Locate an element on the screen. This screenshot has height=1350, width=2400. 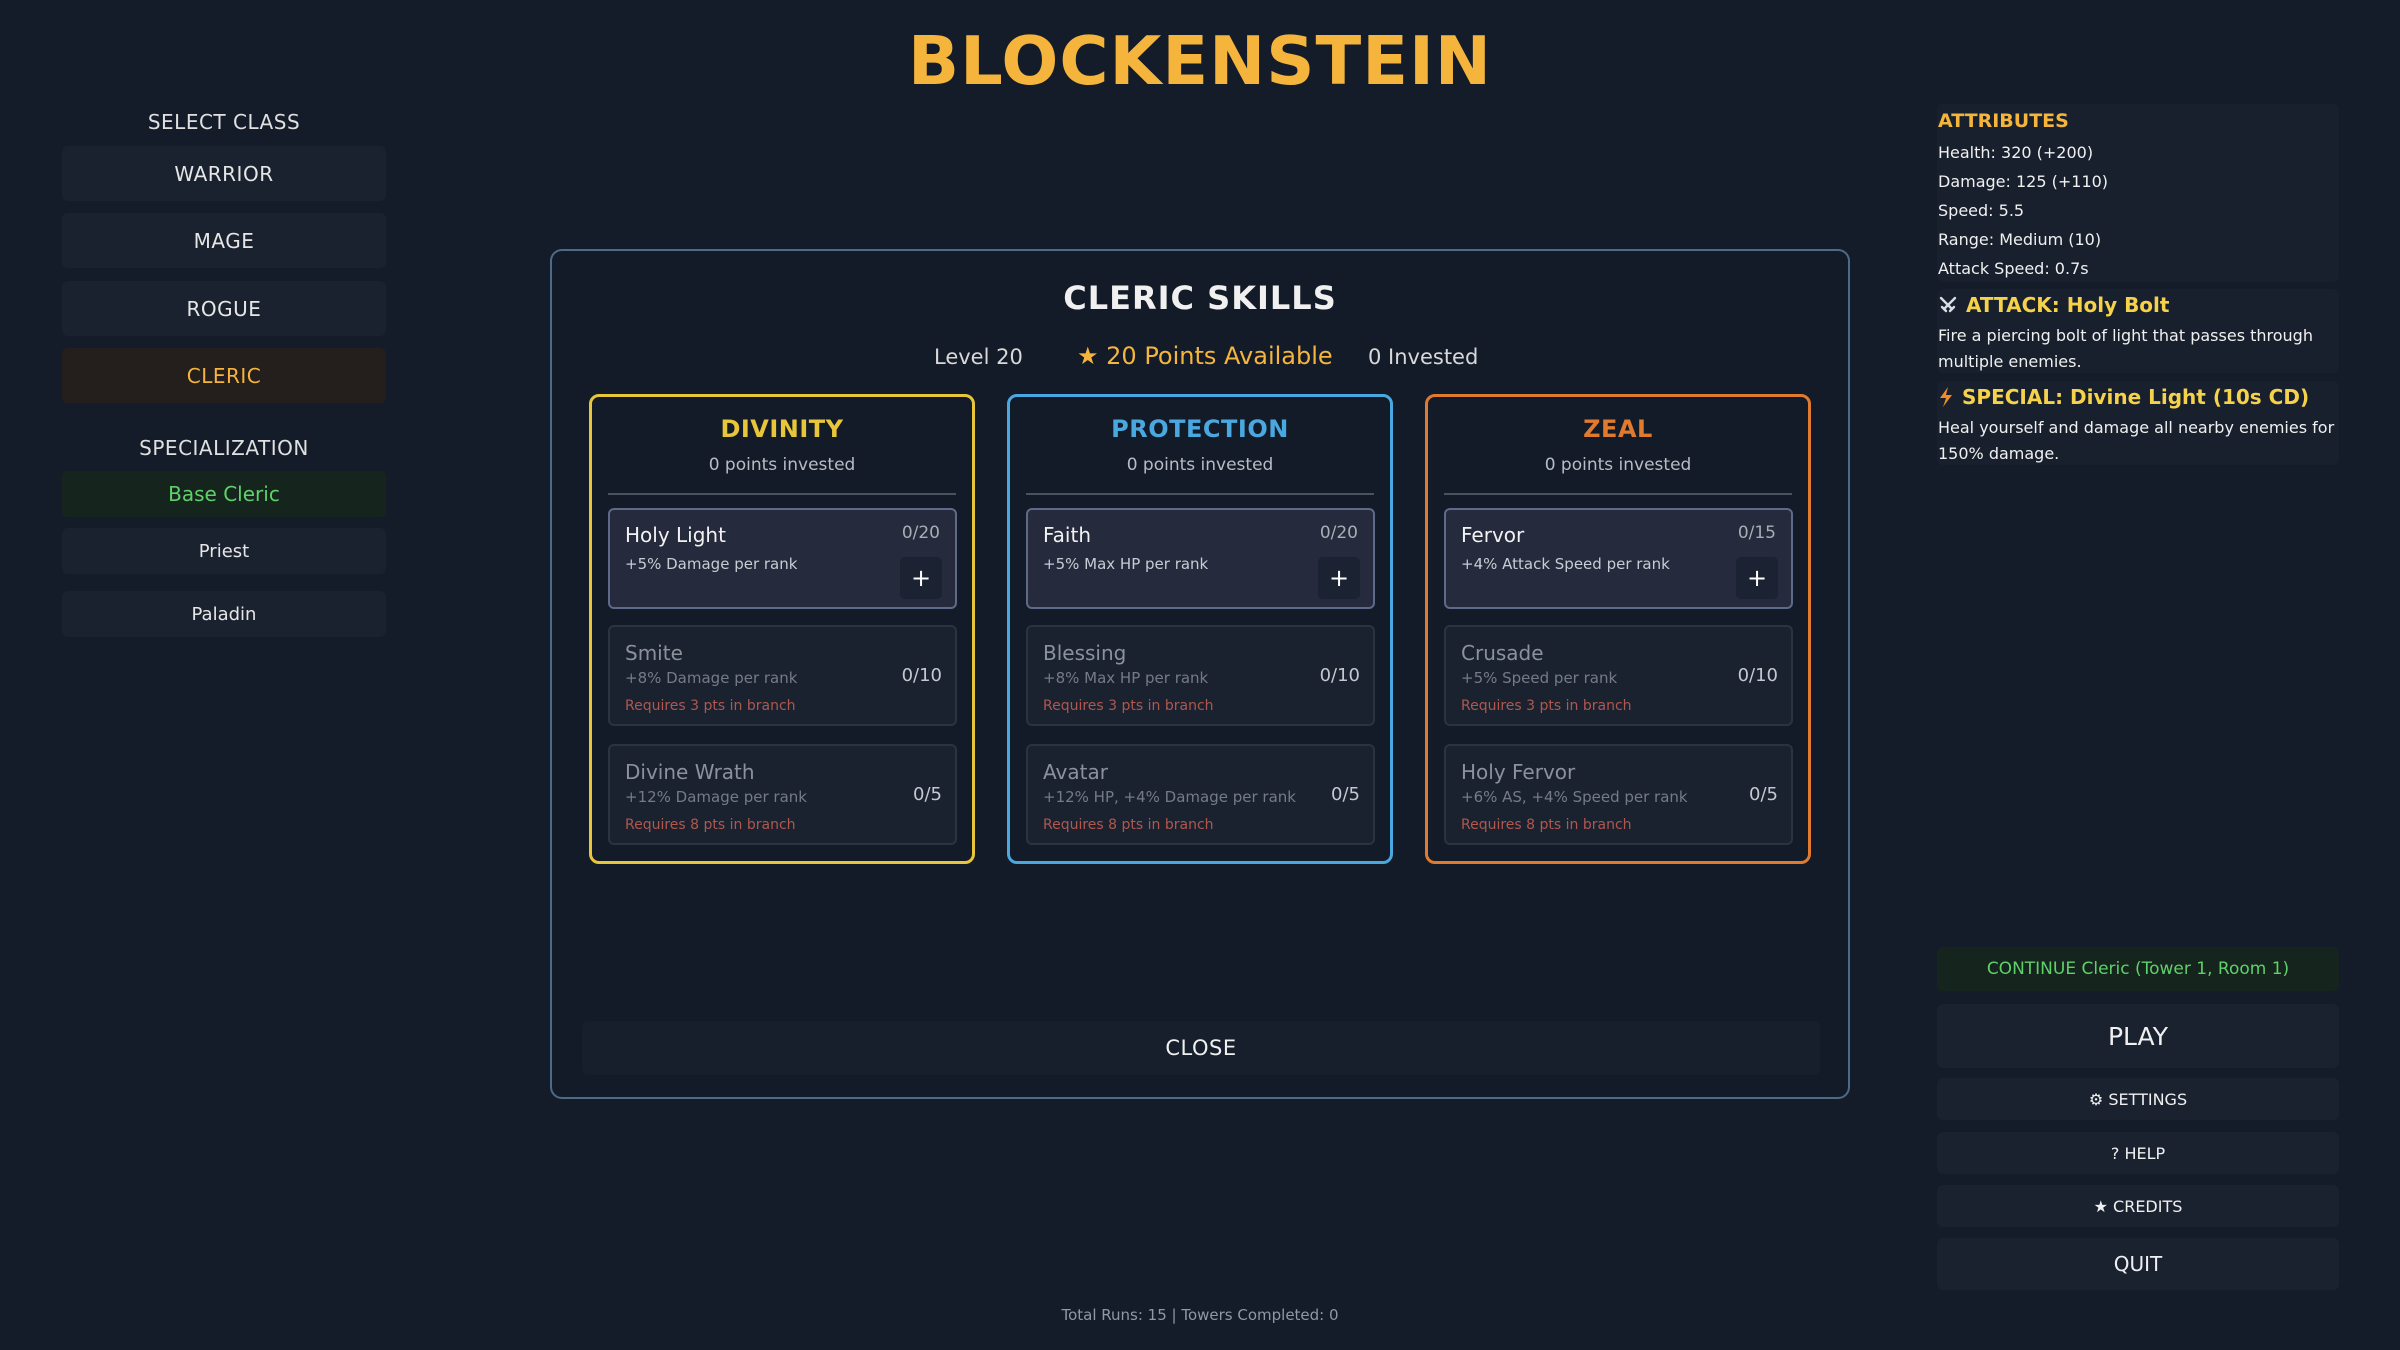
footer-stats: Total Runs: 15 | Towers Completed: 0 is located at coordinates (1200, 1315).